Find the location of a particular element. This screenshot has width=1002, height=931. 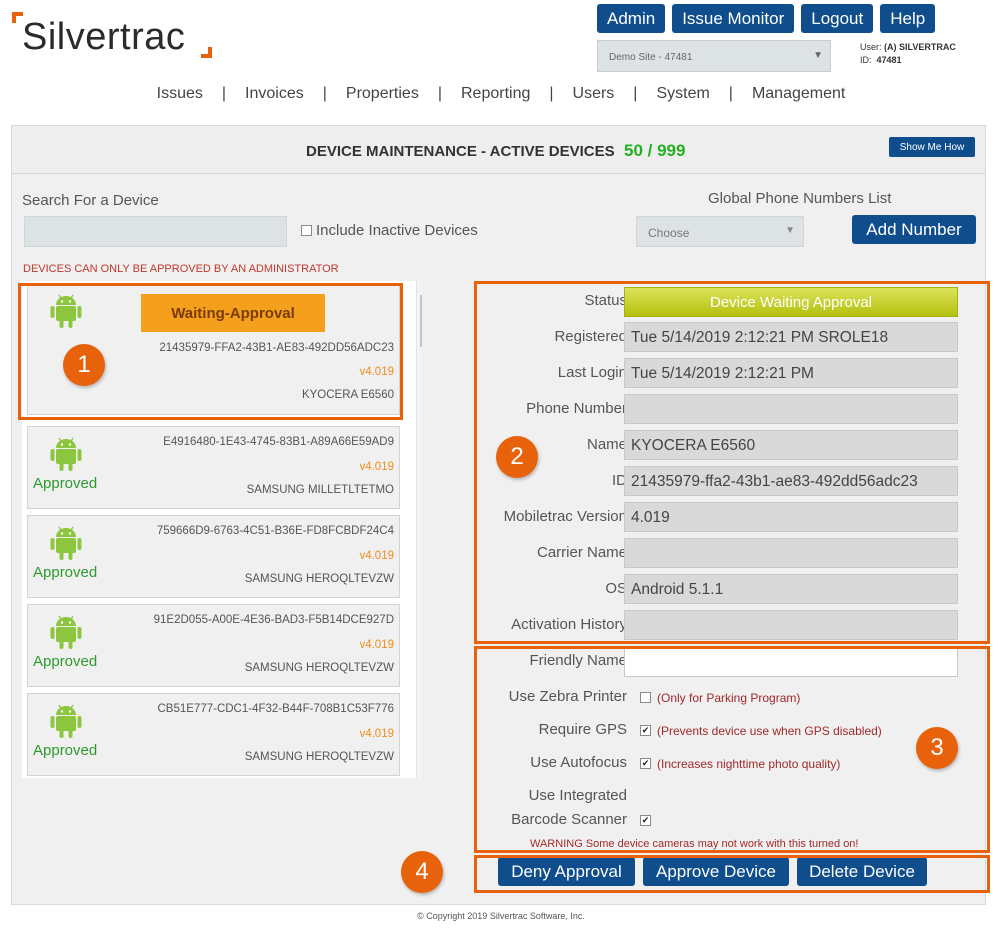

user-name: (A) SILVERTRAC is located at coordinates (920, 47).